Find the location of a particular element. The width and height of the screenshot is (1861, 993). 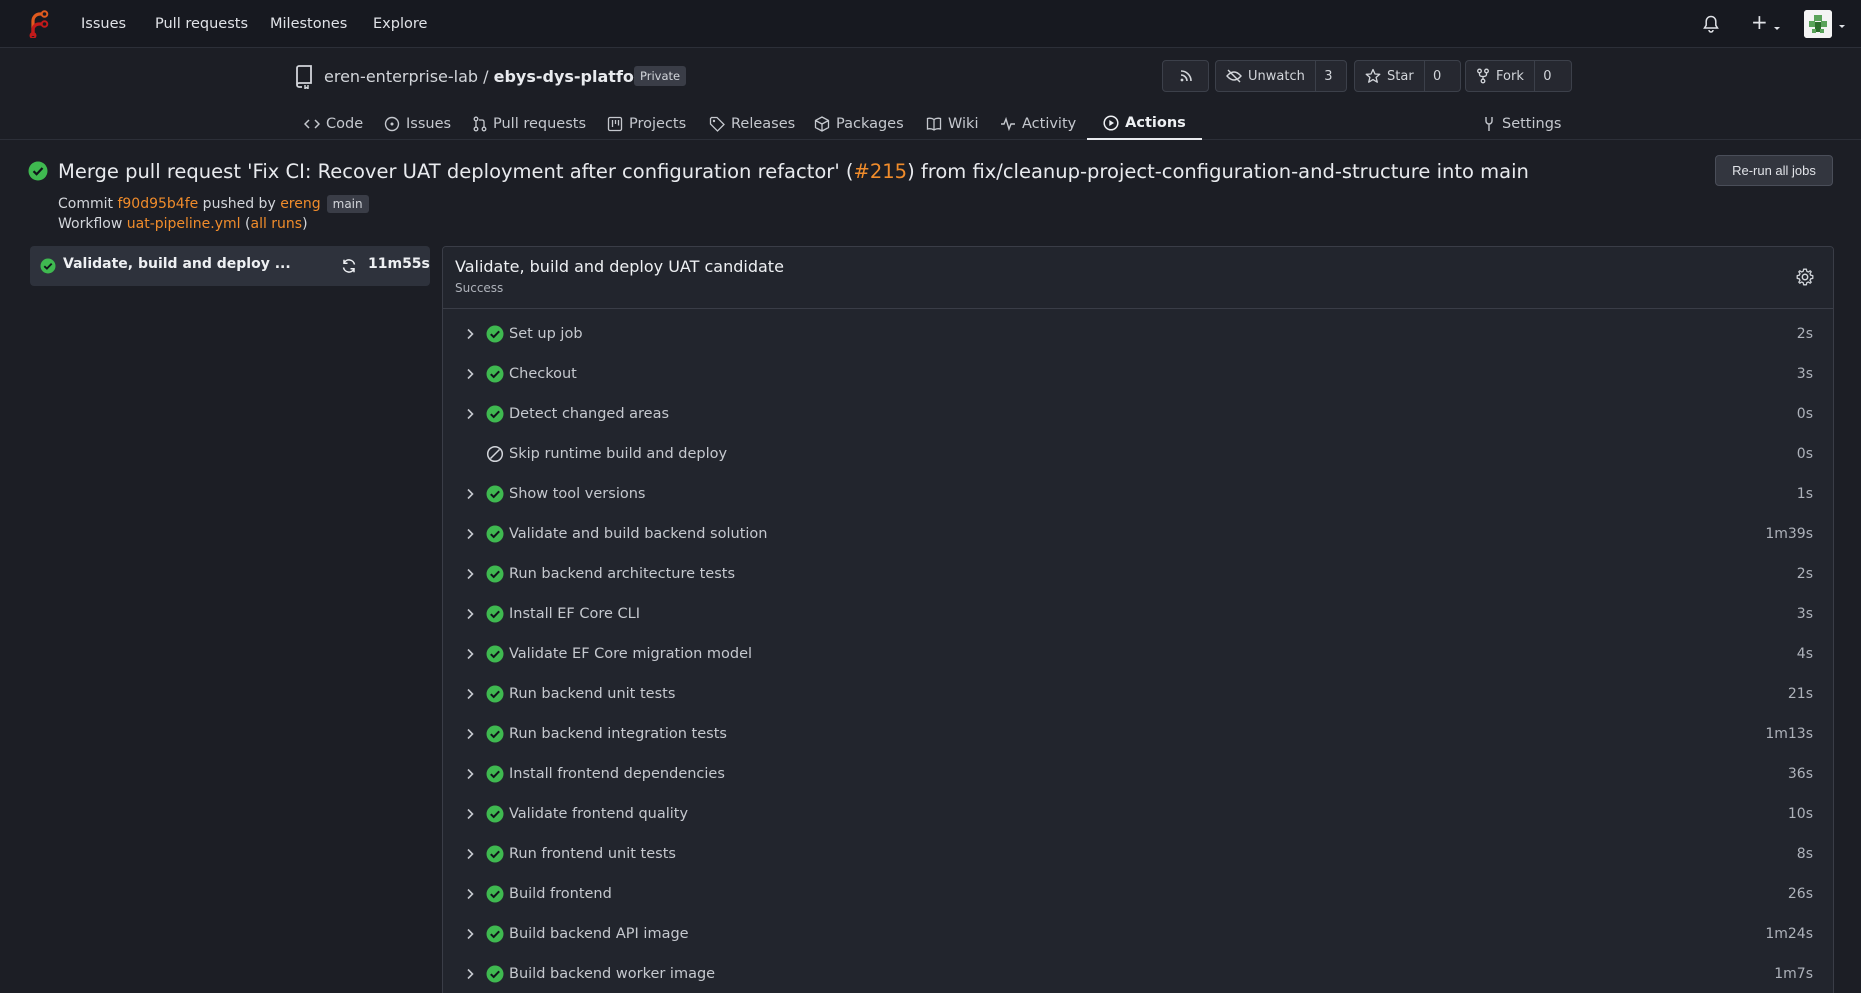

step-row: Build backend worker image 1m7s is located at coordinates (1138, 973).